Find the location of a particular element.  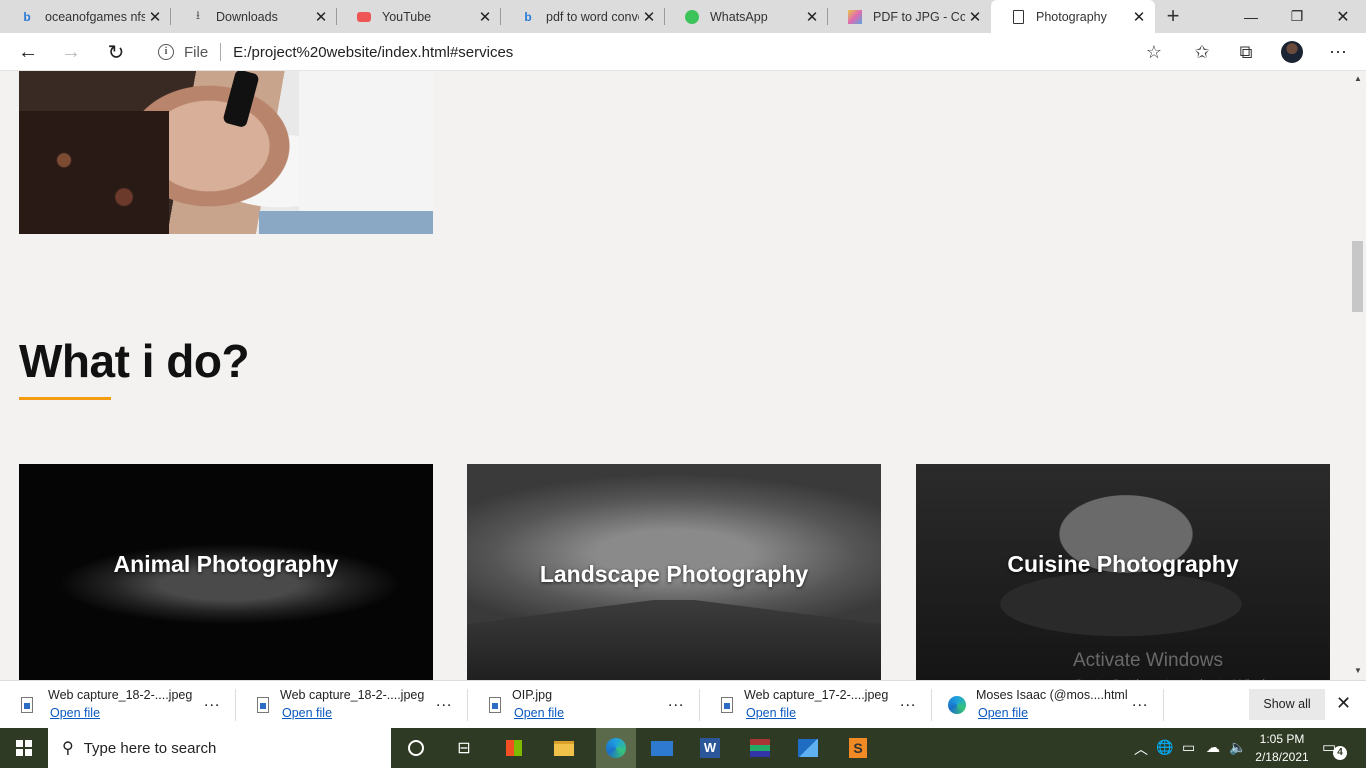

tab-oceanofgames: b oceanofgames nfs ✕ is located at coordinates (85, 16).